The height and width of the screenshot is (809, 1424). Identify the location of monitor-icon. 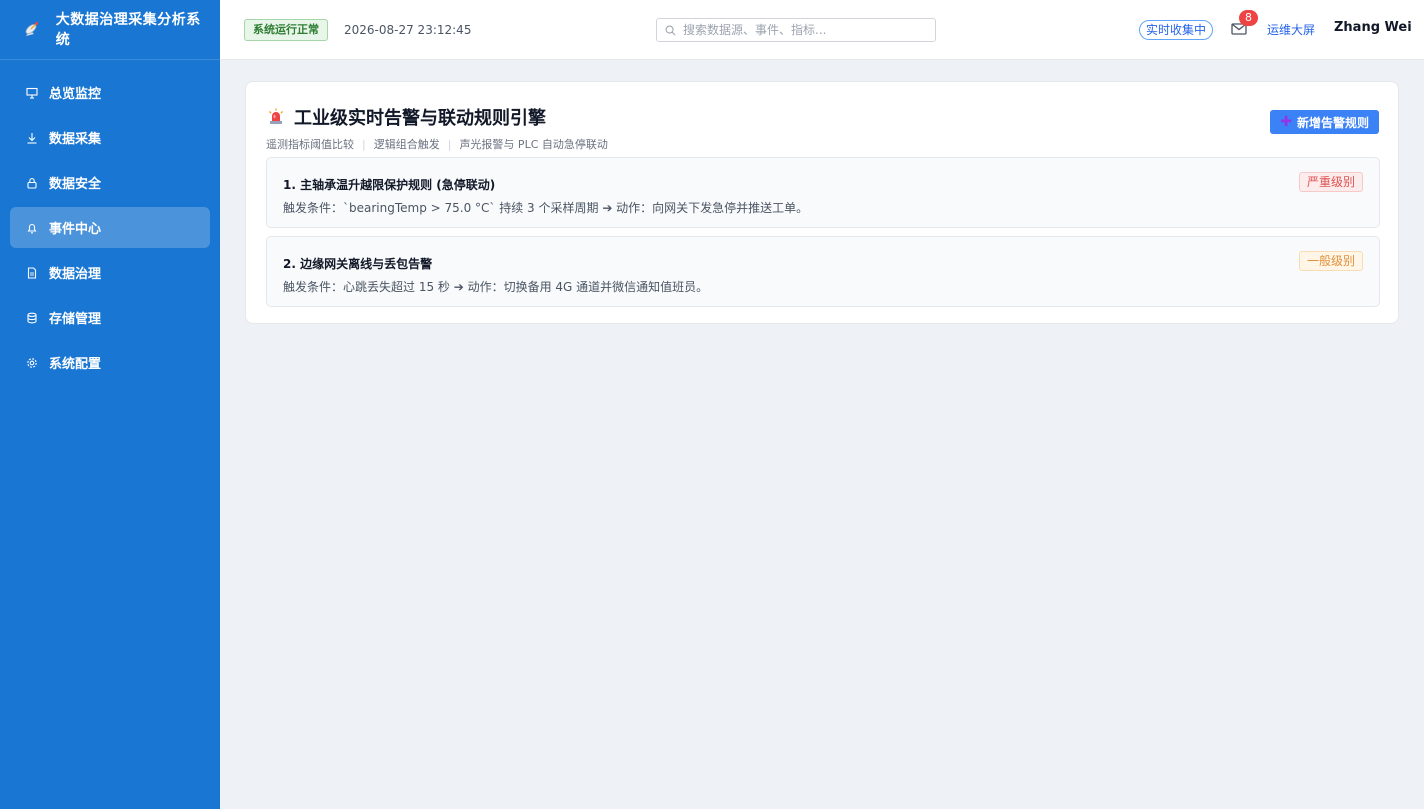
(32, 93).